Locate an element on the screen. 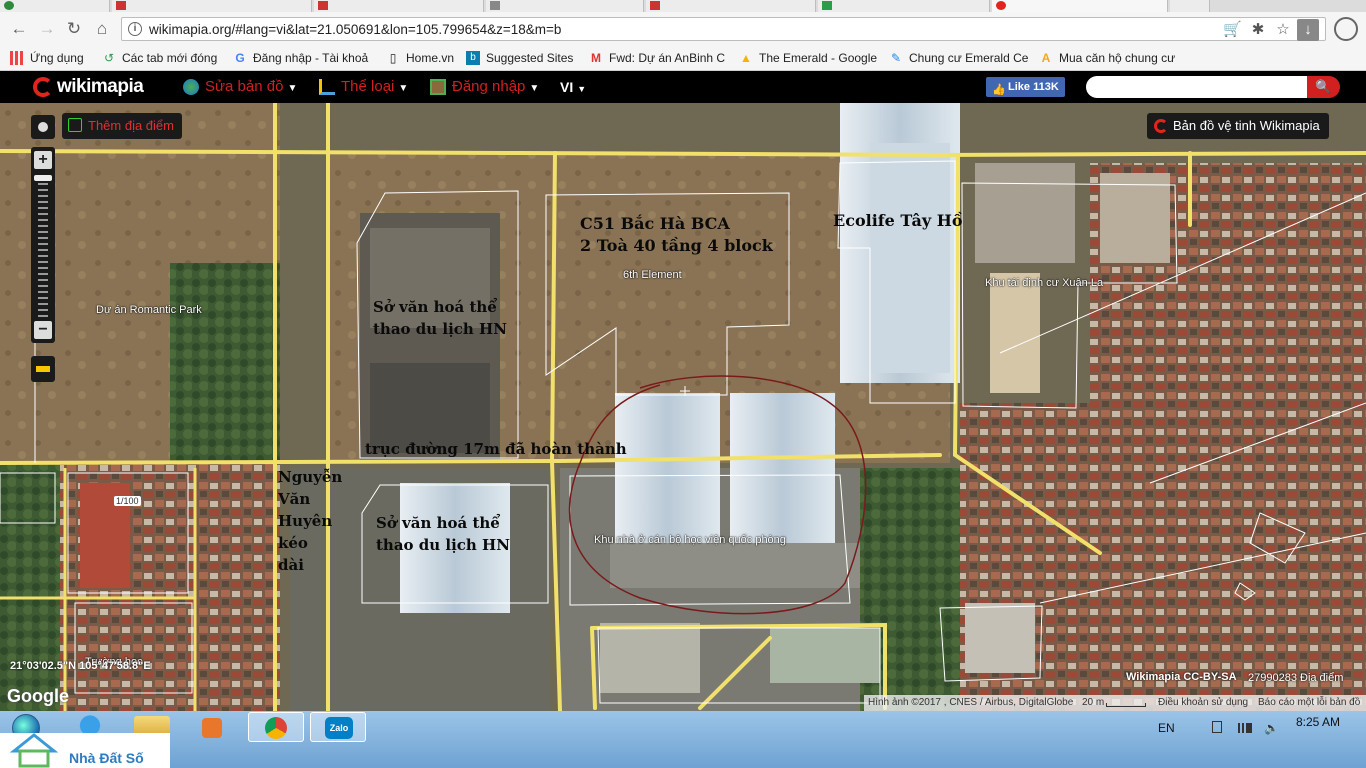 This screenshot has height=768, width=1366. annotation-c51-line1: C51 Bắc Hà BCA is located at coordinates (655, 223).